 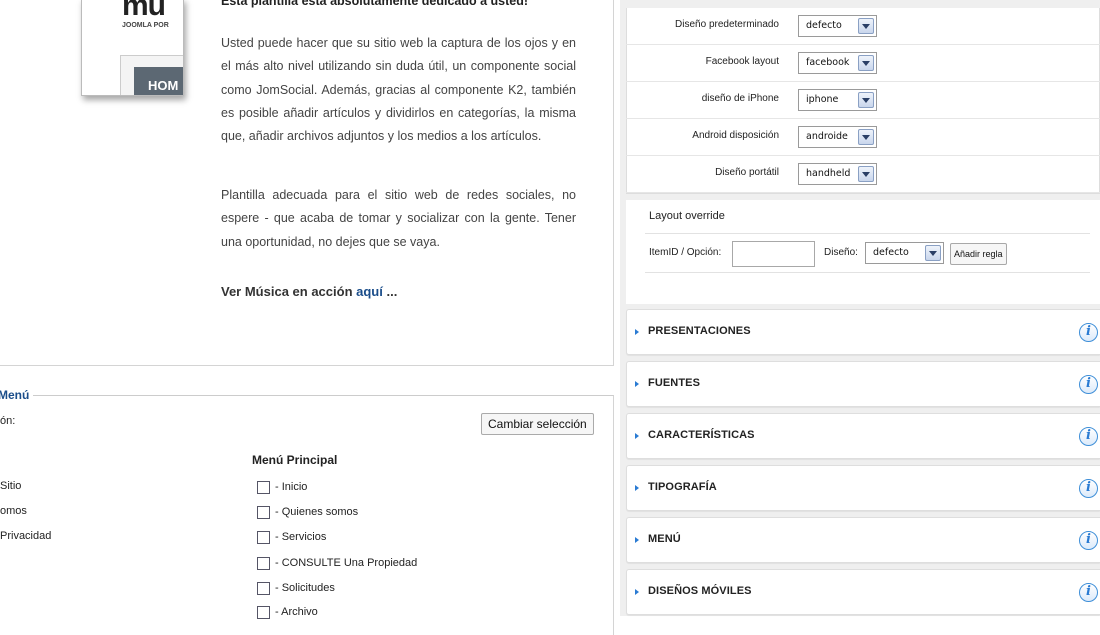 I want to click on menu-item-label: - Quienes somos, so click(x=317, y=512).